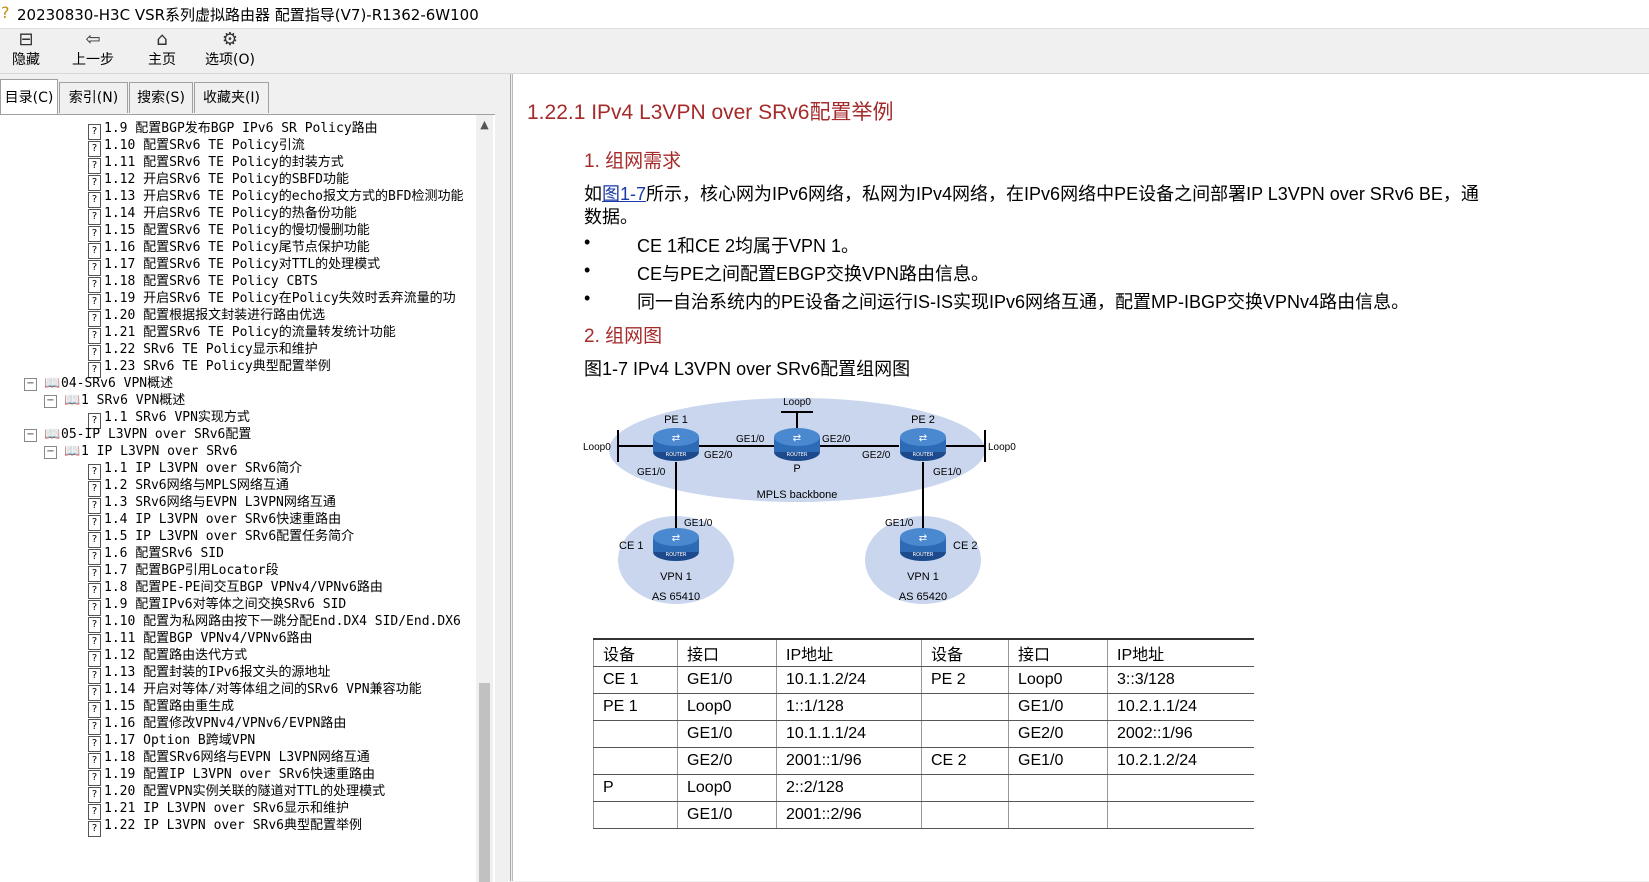  I want to click on tree-item: ? 1.15 配置路由重生成, so click(161, 708).